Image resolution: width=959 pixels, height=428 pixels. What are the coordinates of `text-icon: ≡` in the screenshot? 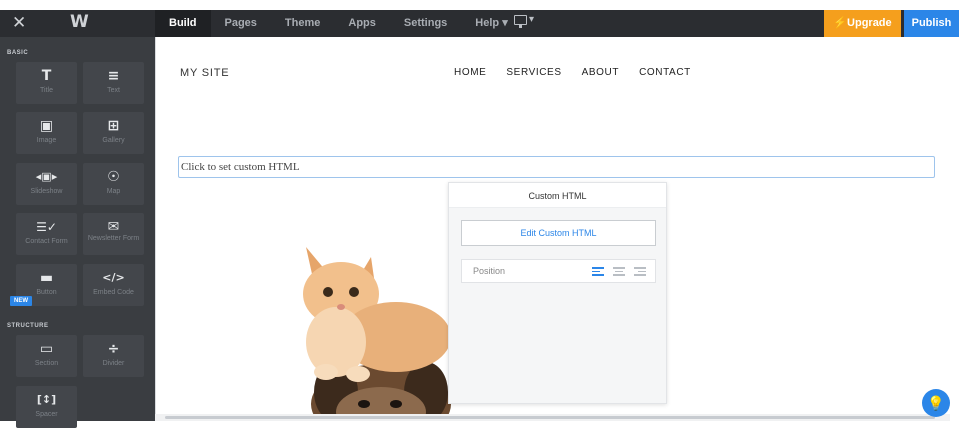 It's located at (113, 76).